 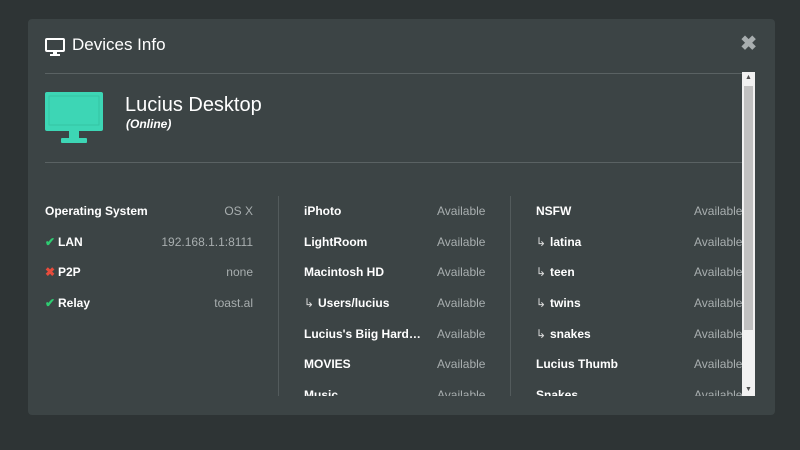 I want to click on dialog-header: Devices Info ✖, so click(x=401, y=46).